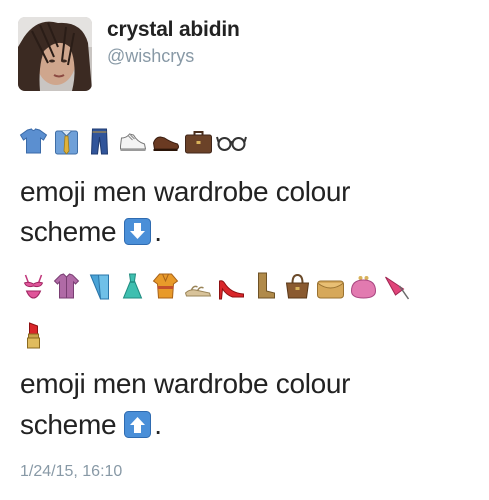 Image resolution: width=489 pixels, height=500 pixels. I want to click on tshirt-icon, so click(33, 141).